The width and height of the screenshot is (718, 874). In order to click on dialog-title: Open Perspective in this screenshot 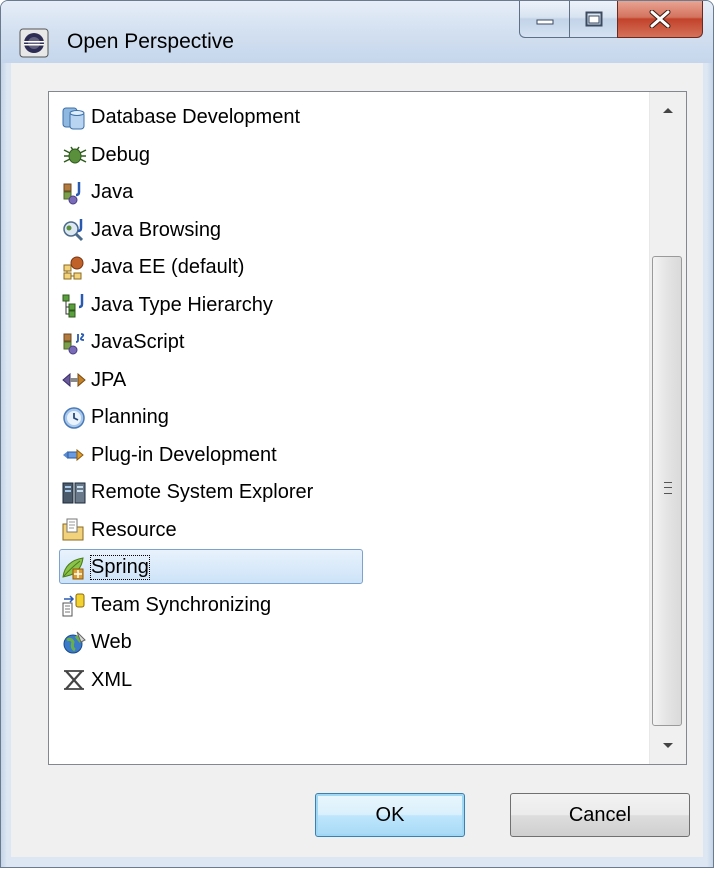, I will do `click(150, 41)`.